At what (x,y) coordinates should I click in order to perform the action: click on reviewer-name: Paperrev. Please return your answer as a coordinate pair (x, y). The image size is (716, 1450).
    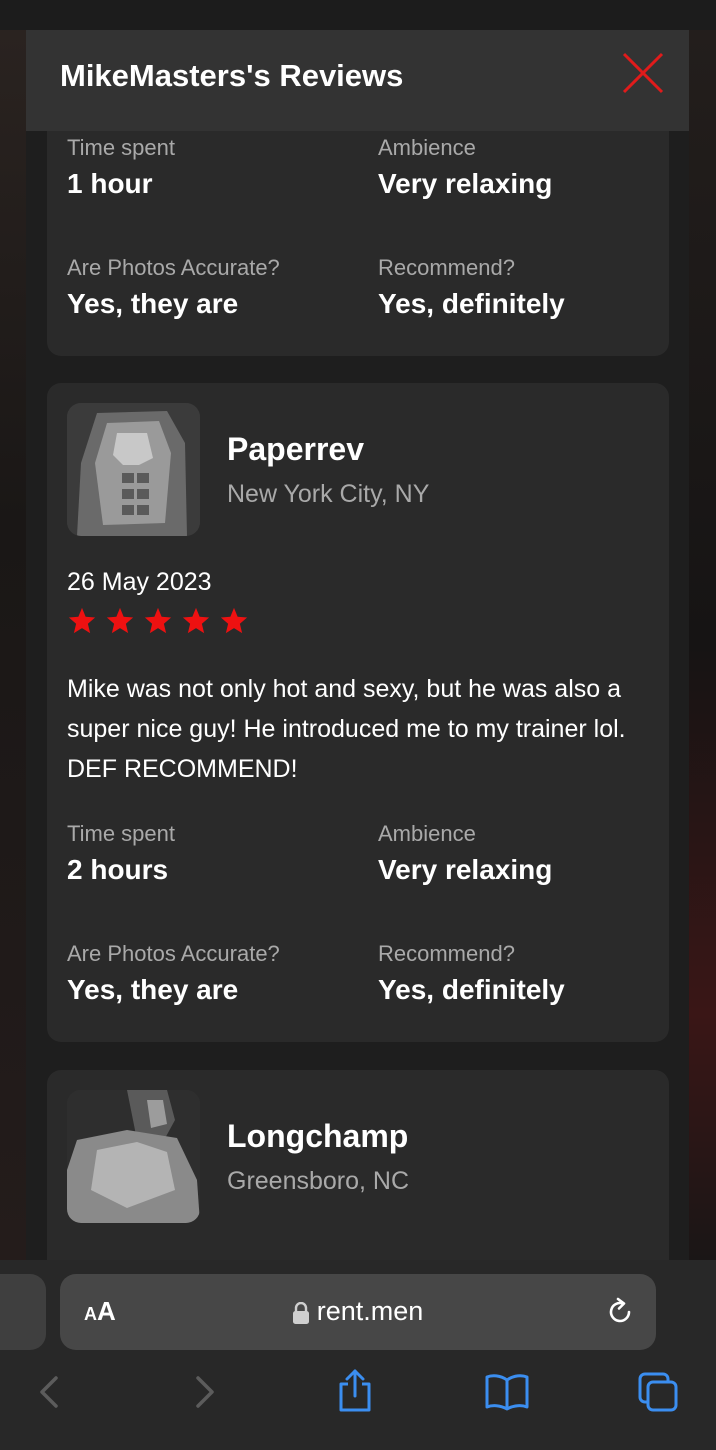
    Looking at the image, I should click on (295, 449).